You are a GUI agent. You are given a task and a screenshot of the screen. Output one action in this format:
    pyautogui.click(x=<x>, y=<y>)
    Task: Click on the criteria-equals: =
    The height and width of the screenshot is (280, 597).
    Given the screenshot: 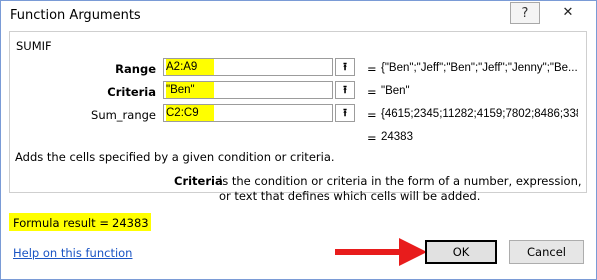 What is the action you would take?
    pyautogui.click(x=372, y=92)
    